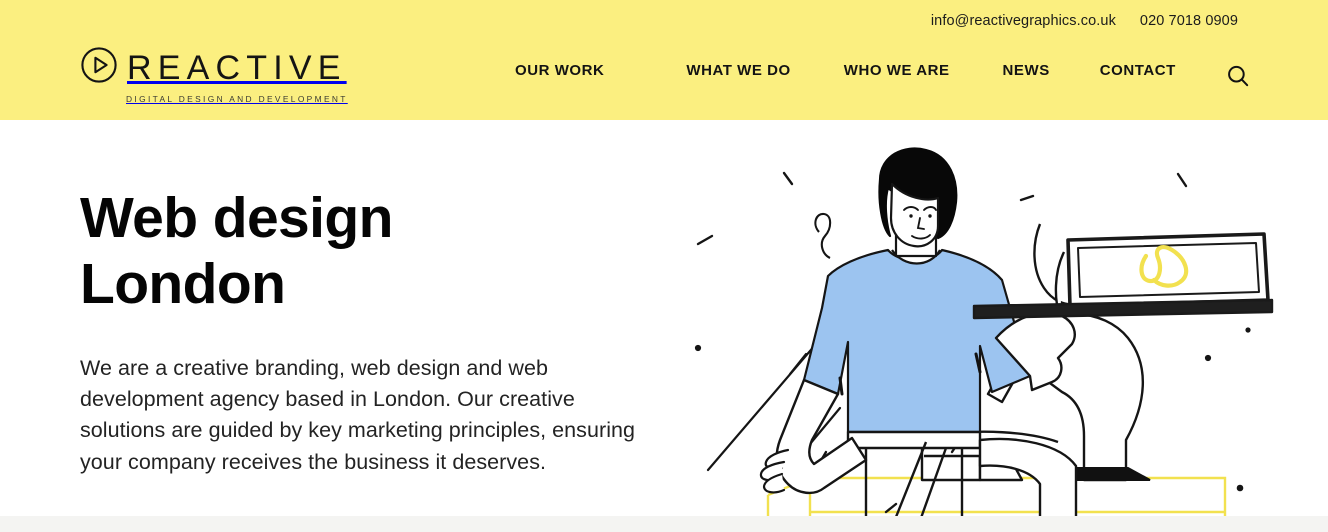 The image size is (1328, 532). What do you see at coordinates (99, 67) in the screenshot?
I see `play-circle-icon` at bounding box center [99, 67].